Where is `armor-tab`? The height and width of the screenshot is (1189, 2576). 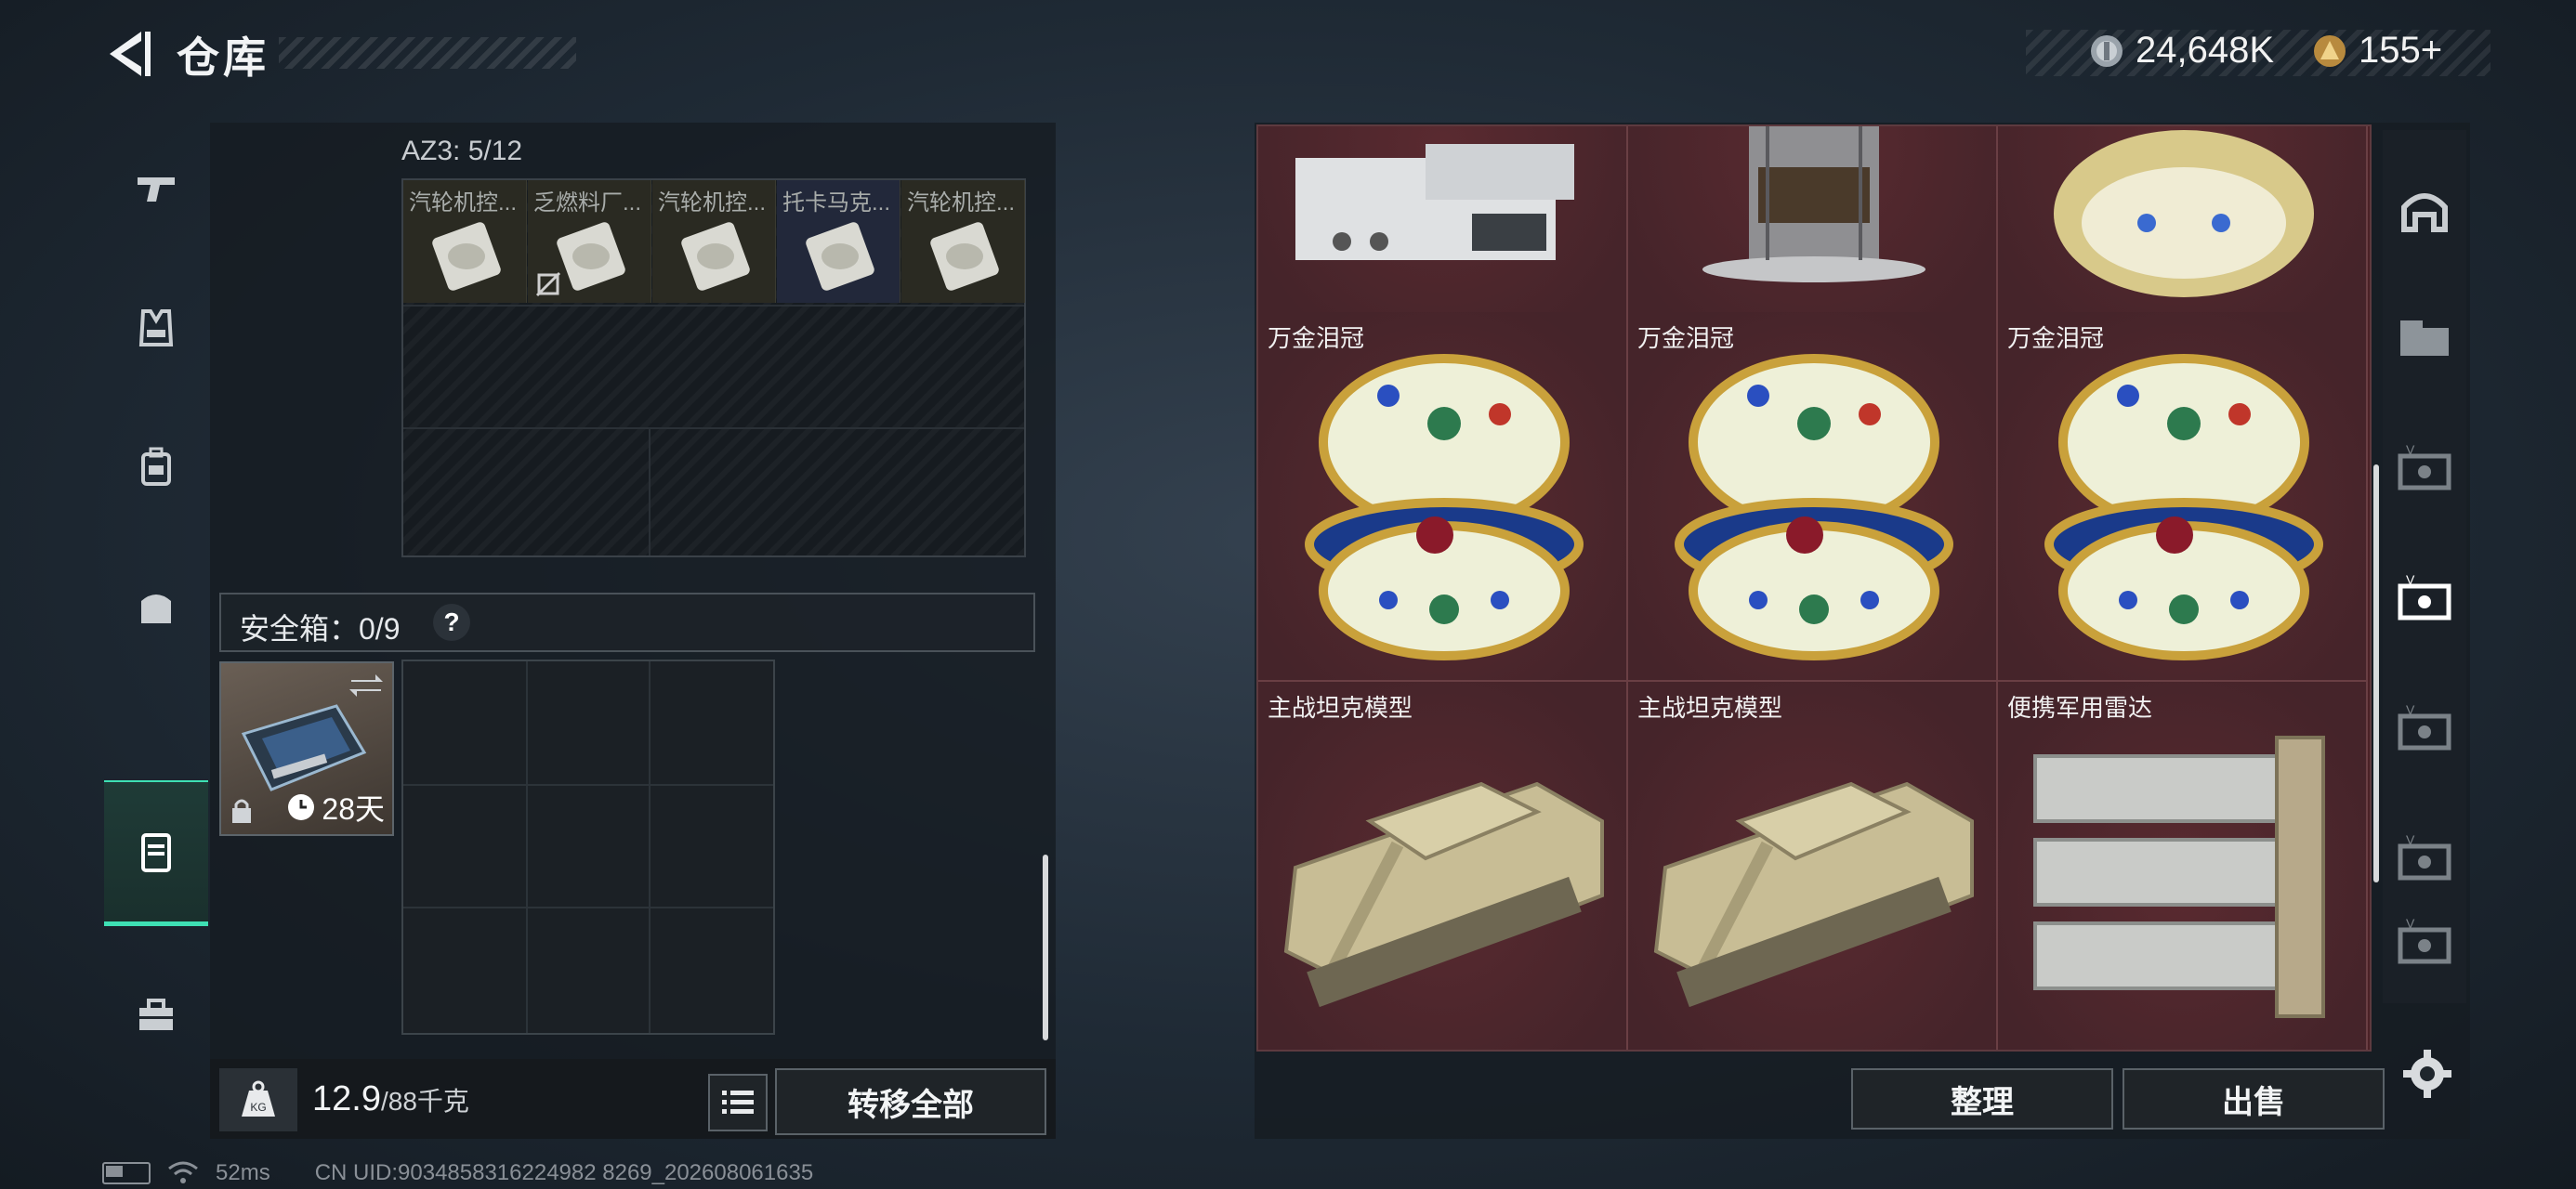
armor-tab is located at coordinates (156, 328).